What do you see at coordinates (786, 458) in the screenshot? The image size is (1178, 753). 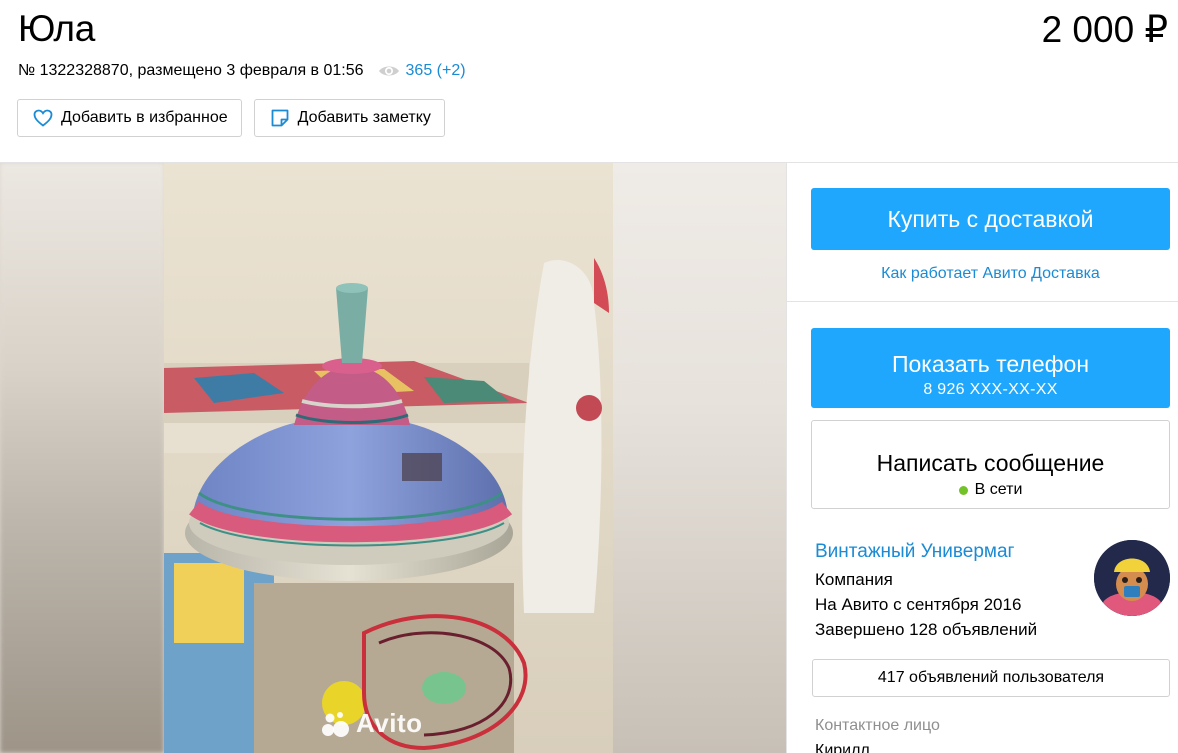 I see `right-column-divider` at bounding box center [786, 458].